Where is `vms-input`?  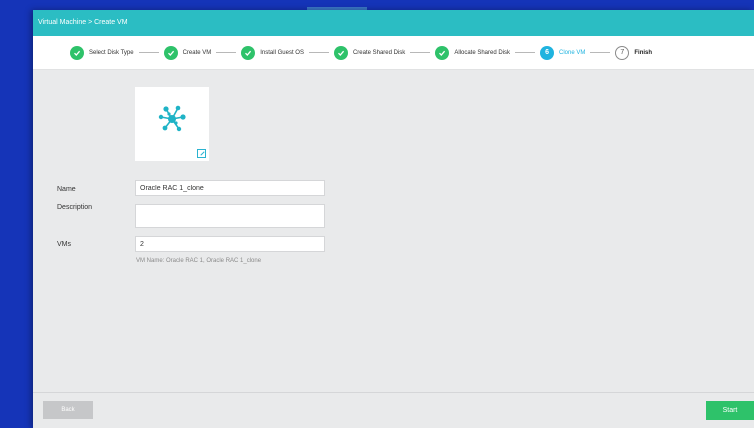 vms-input is located at coordinates (230, 244).